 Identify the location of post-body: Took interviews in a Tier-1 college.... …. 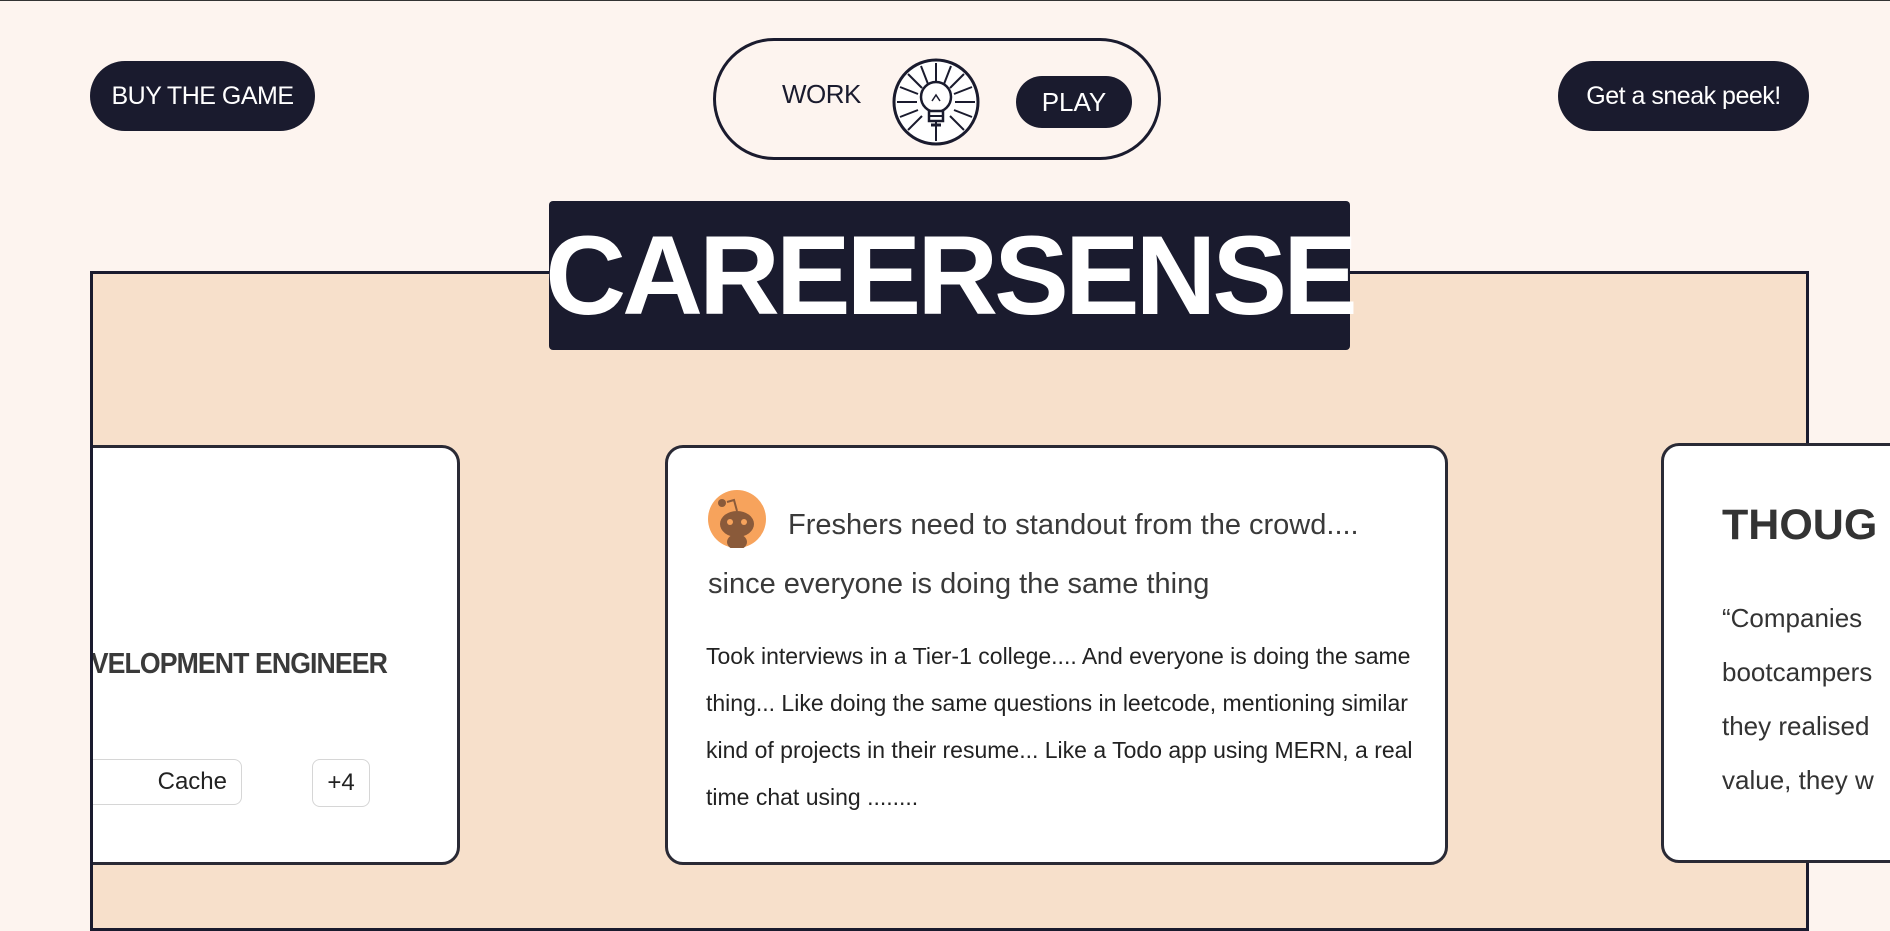
(1059, 726).